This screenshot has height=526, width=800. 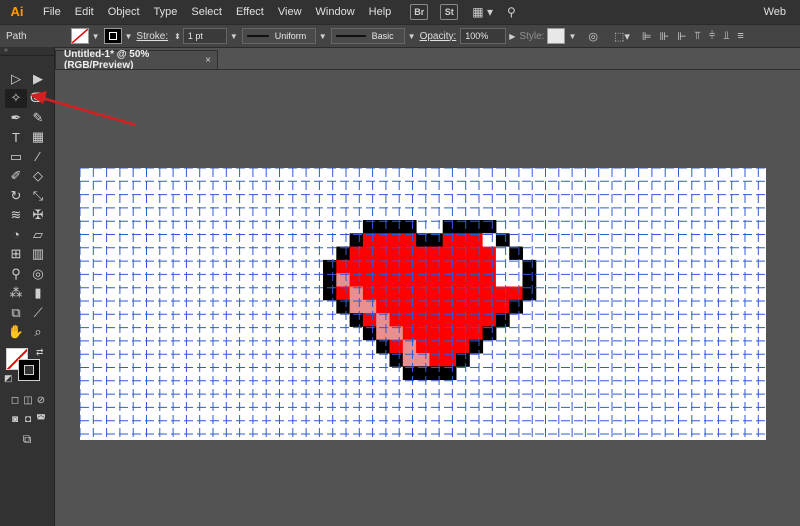 What do you see at coordinates (740, 36) in the screenshot?
I see `distribute-icon: ≡` at bounding box center [740, 36].